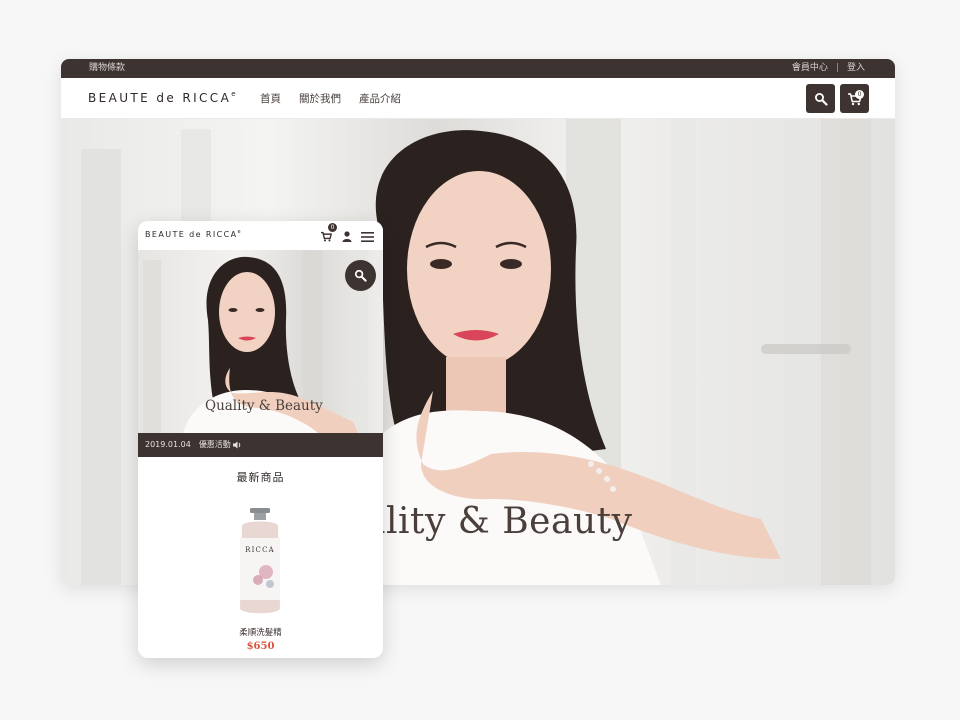 The width and height of the screenshot is (960, 720). What do you see at coordinates (236, 445) in the screenshot?
I see `speaker-icon` at bounding box center [236, 445].